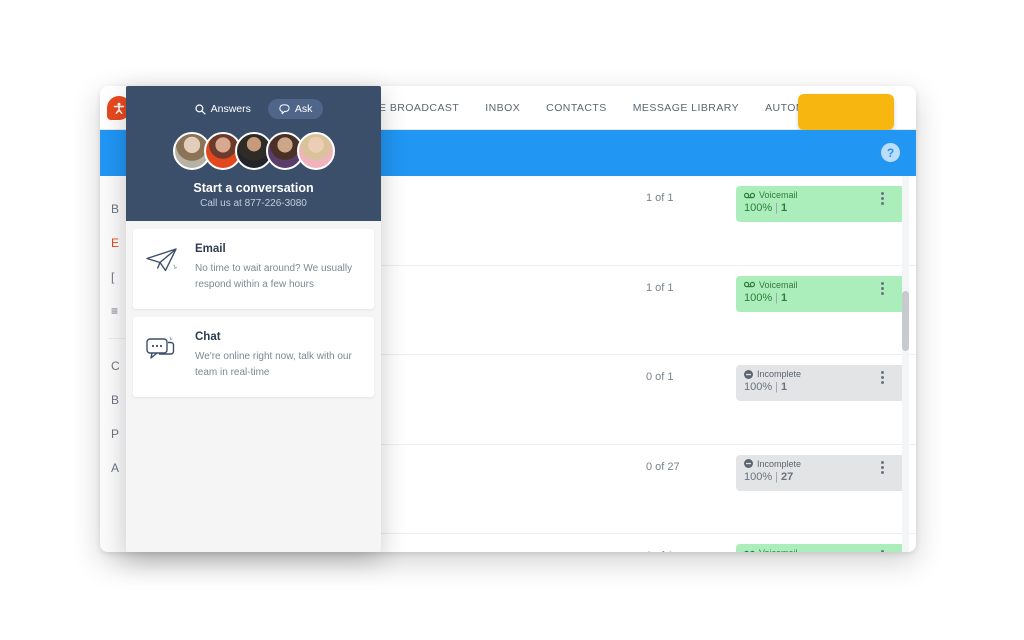 This screenshot has height=640, width=1024. I want to click on scrollbar-thumb, so click(905, 321).